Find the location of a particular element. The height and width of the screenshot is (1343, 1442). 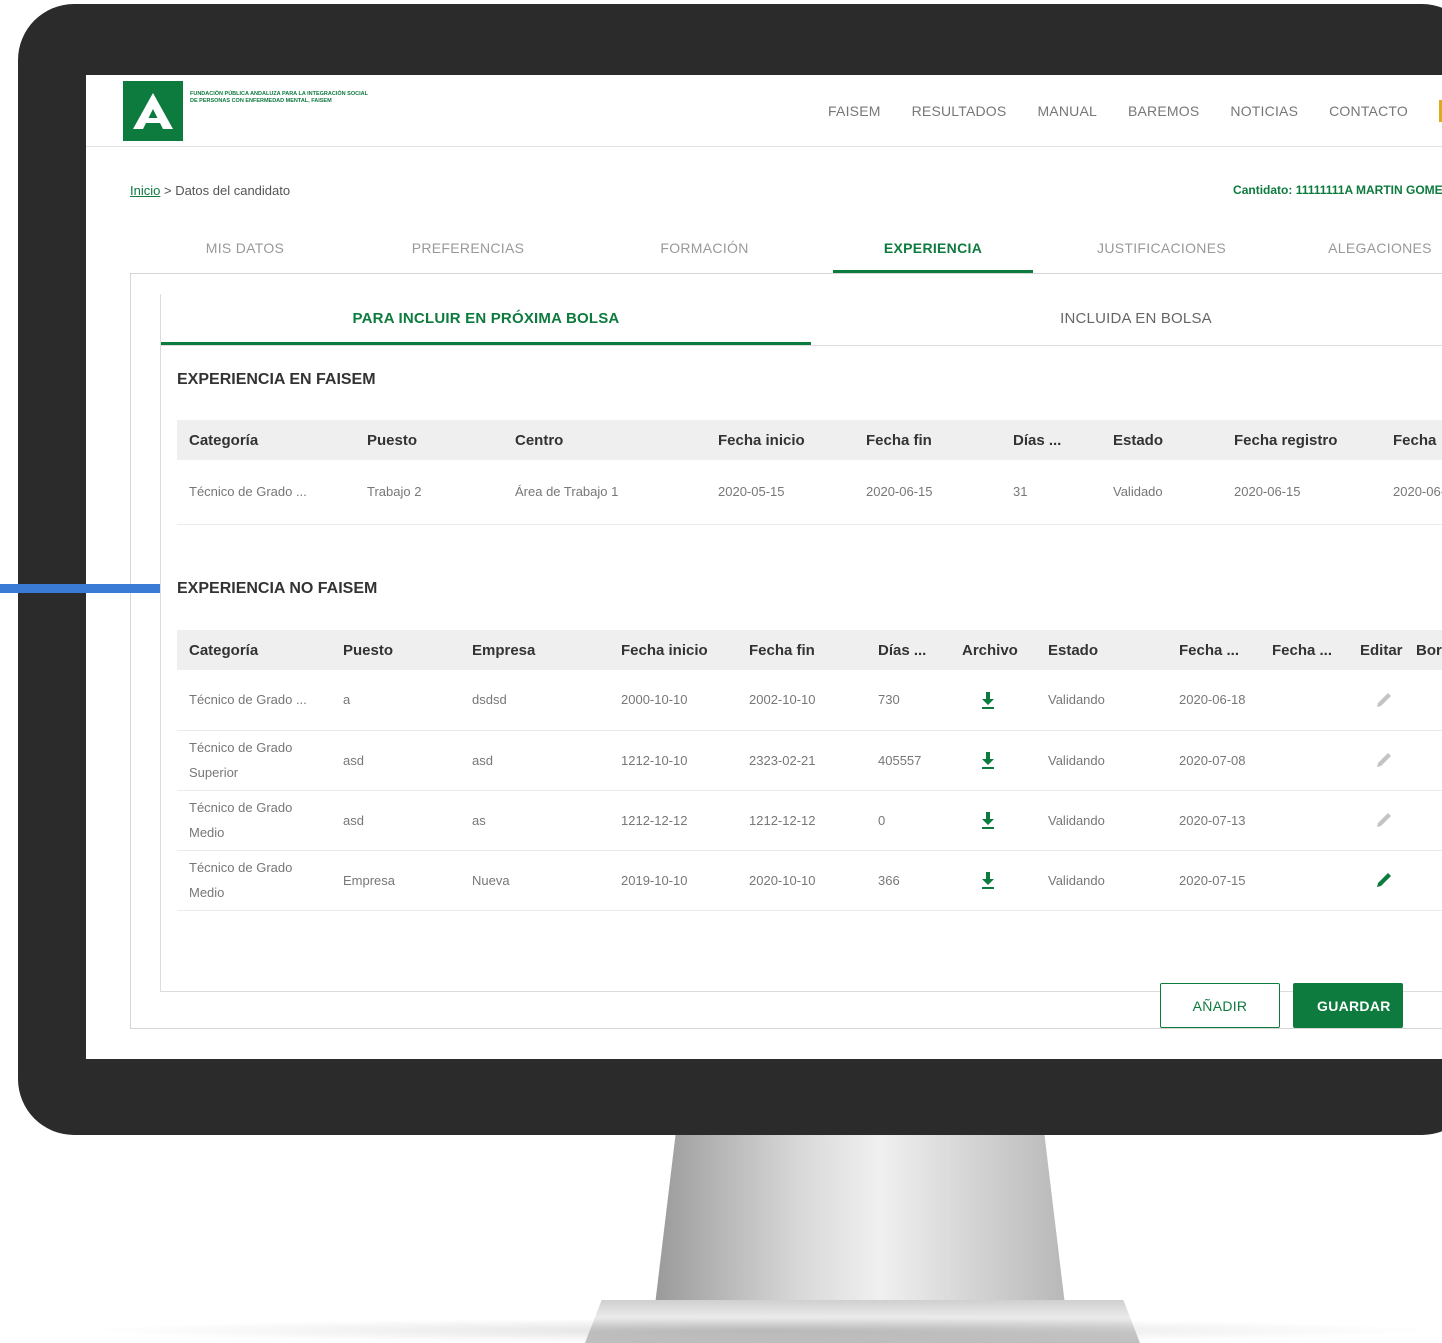

no-faisem-section-title: EXPERIENCIA NO FAISEM is located at coordinates (277, 588).